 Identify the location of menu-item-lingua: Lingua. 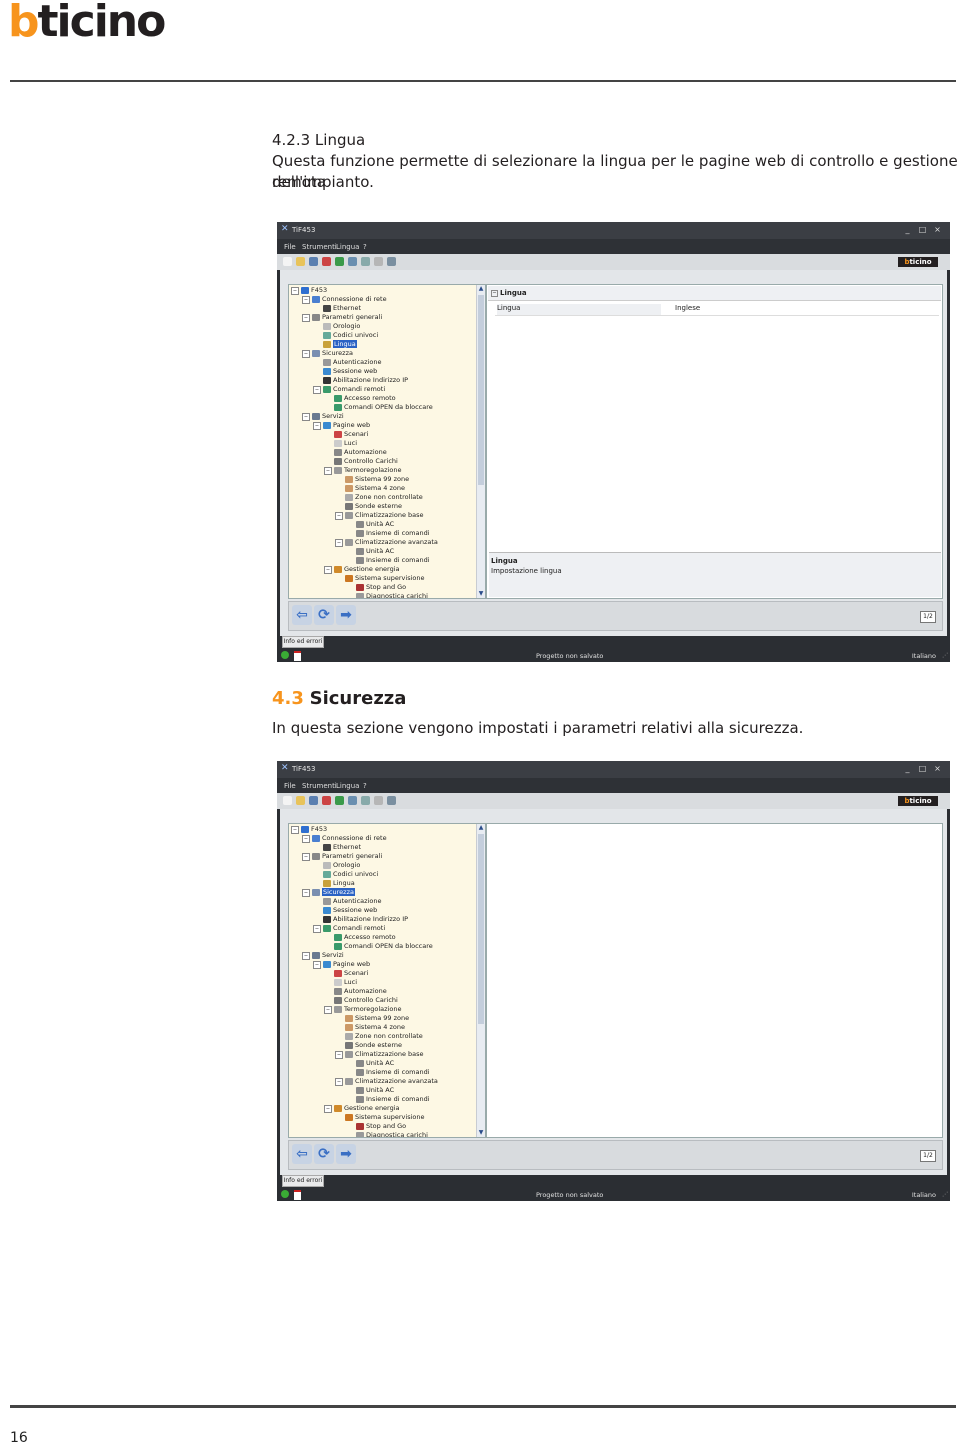
(347, 247).